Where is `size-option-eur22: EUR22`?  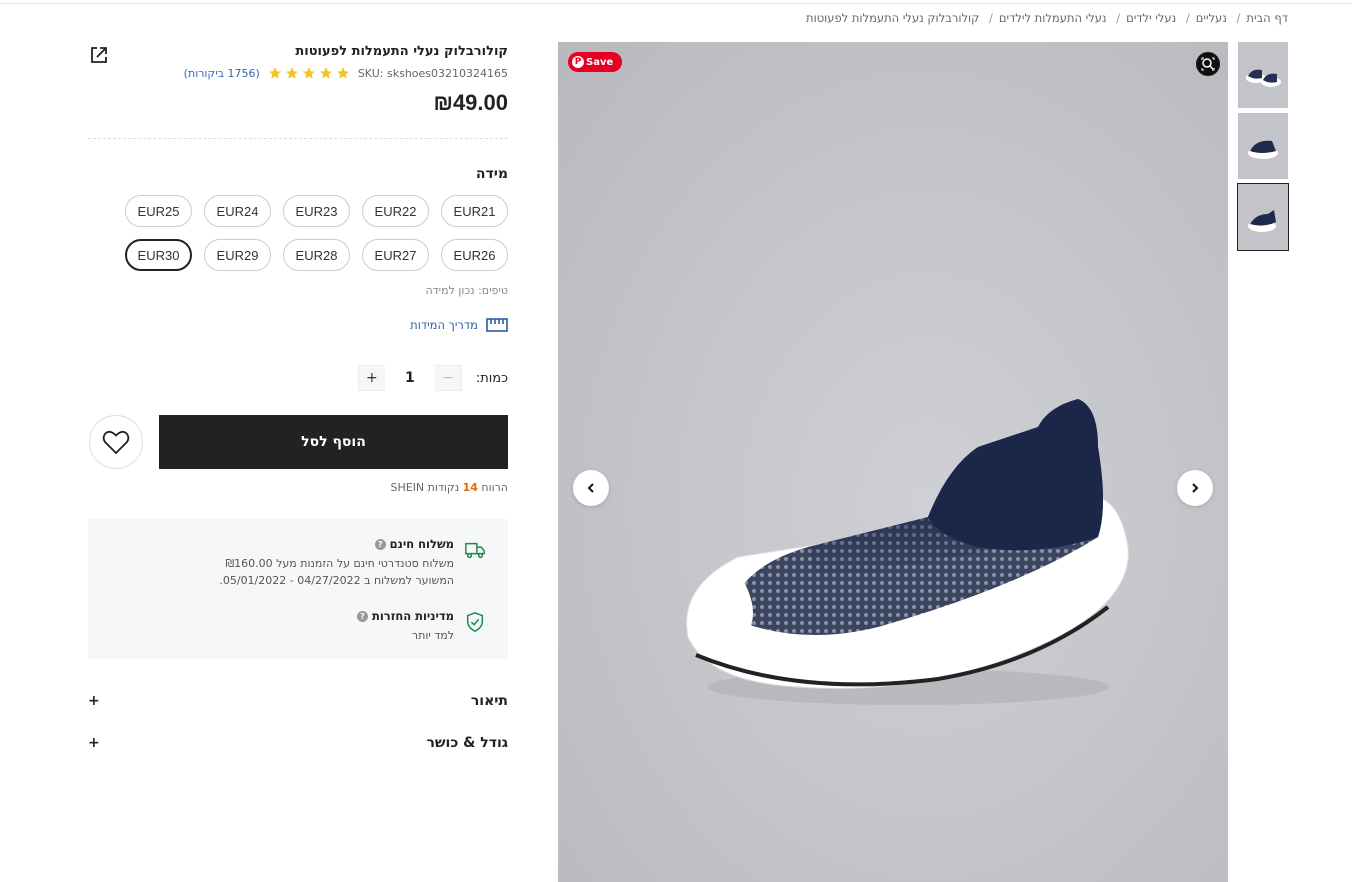
size-option-eur22: EUR22 is located at coordinates (395, 211).